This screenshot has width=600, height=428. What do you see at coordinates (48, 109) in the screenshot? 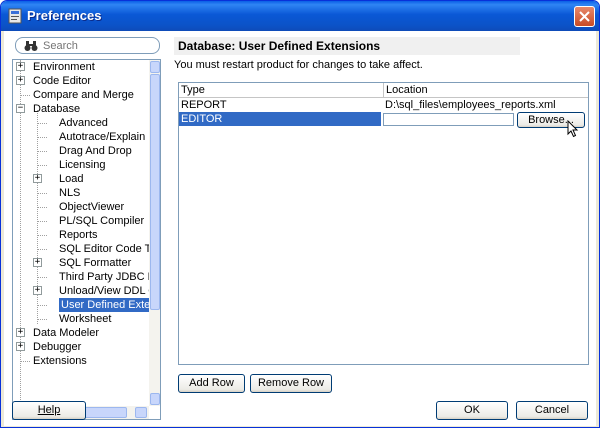
I see `tree-item-database: − Database` at bounding box center [48, 109].